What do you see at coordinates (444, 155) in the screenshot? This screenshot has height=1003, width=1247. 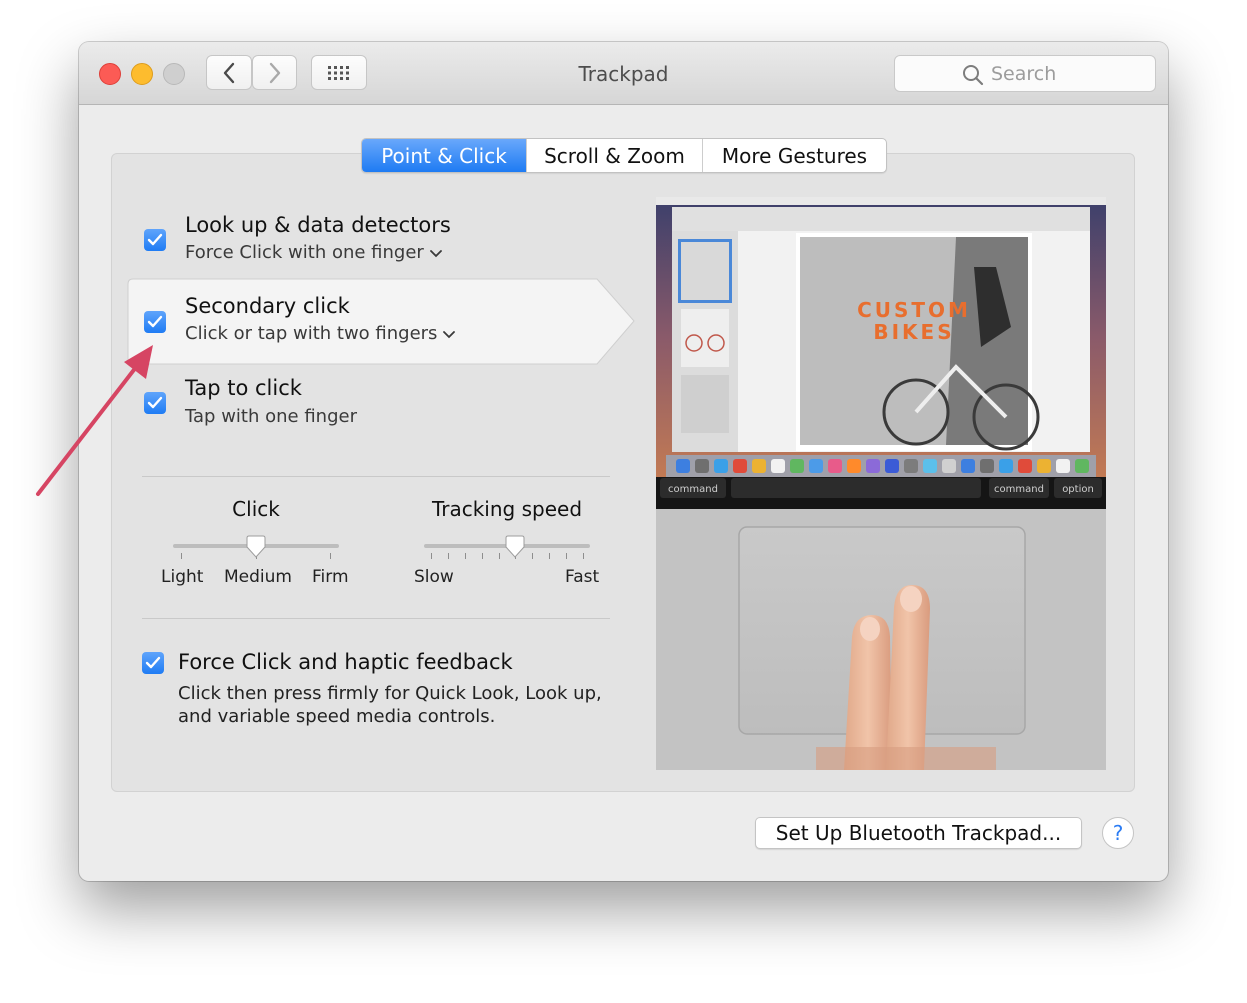 I see `tab-point-click: Point & Click` at bounding box center [444, 155].